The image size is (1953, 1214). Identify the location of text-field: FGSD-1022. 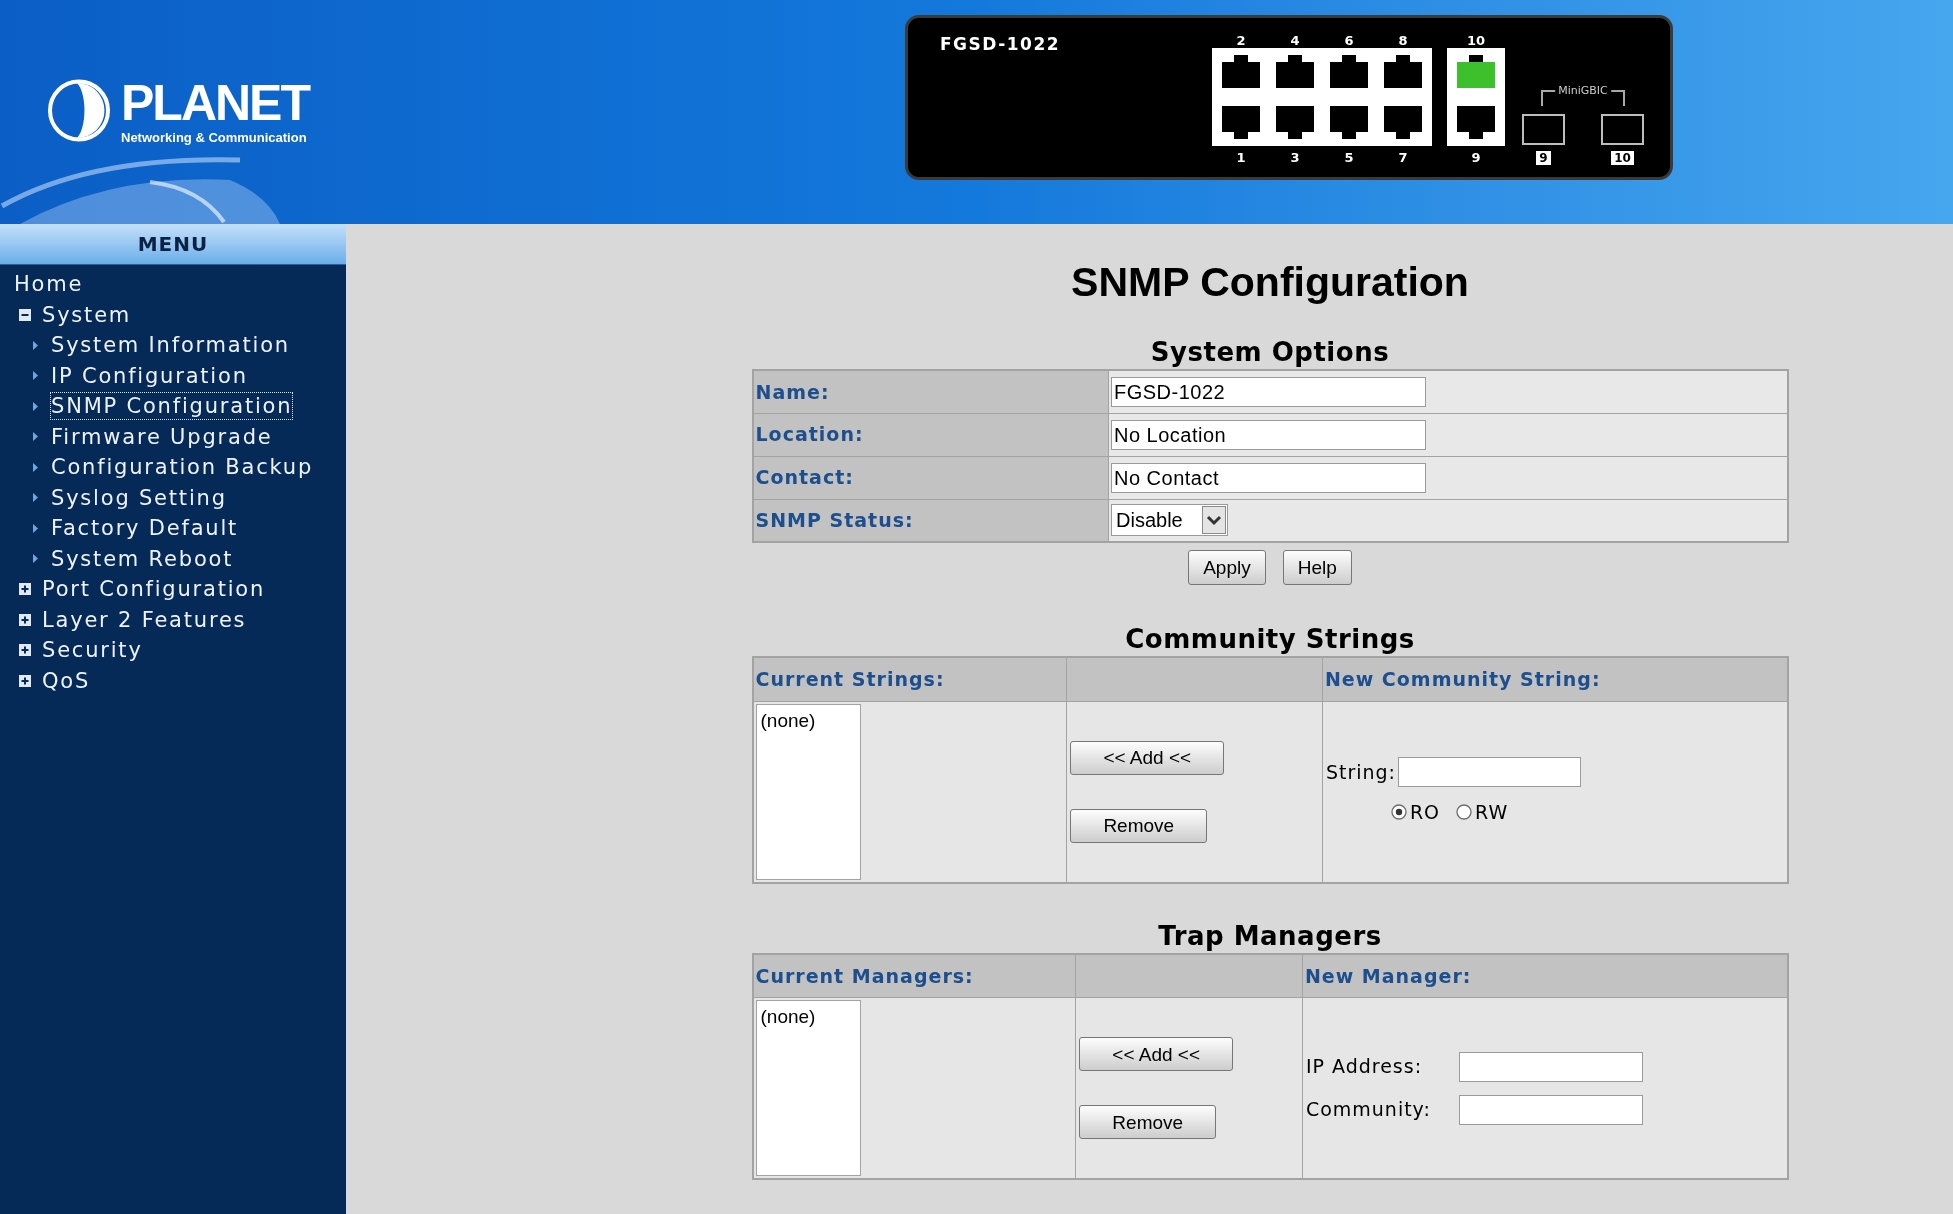
(1268, 391).